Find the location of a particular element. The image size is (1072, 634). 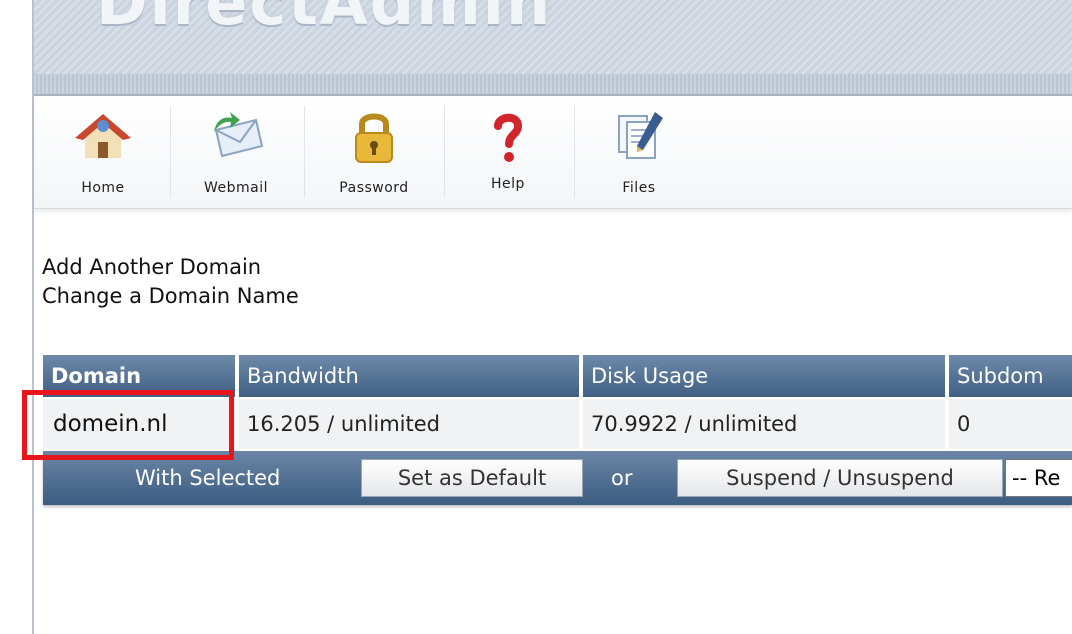

toolbar-webmail: Webmail is located at coordinates (236, 152).